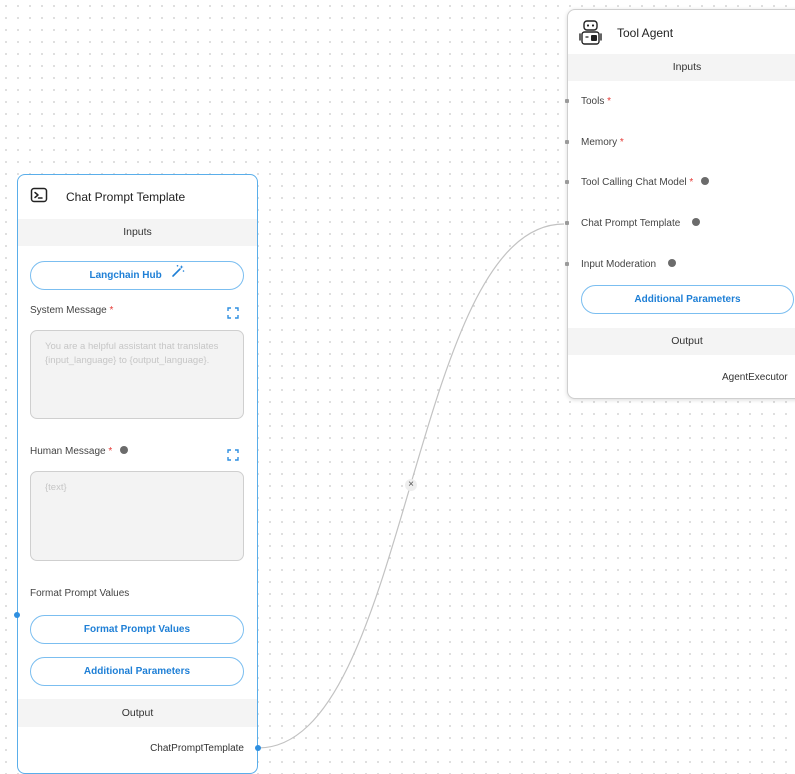 The image size is (795, 774). Describe the element at coordinates (178, 275) in the screenshot. I see `magic-wand-icon` at that location.